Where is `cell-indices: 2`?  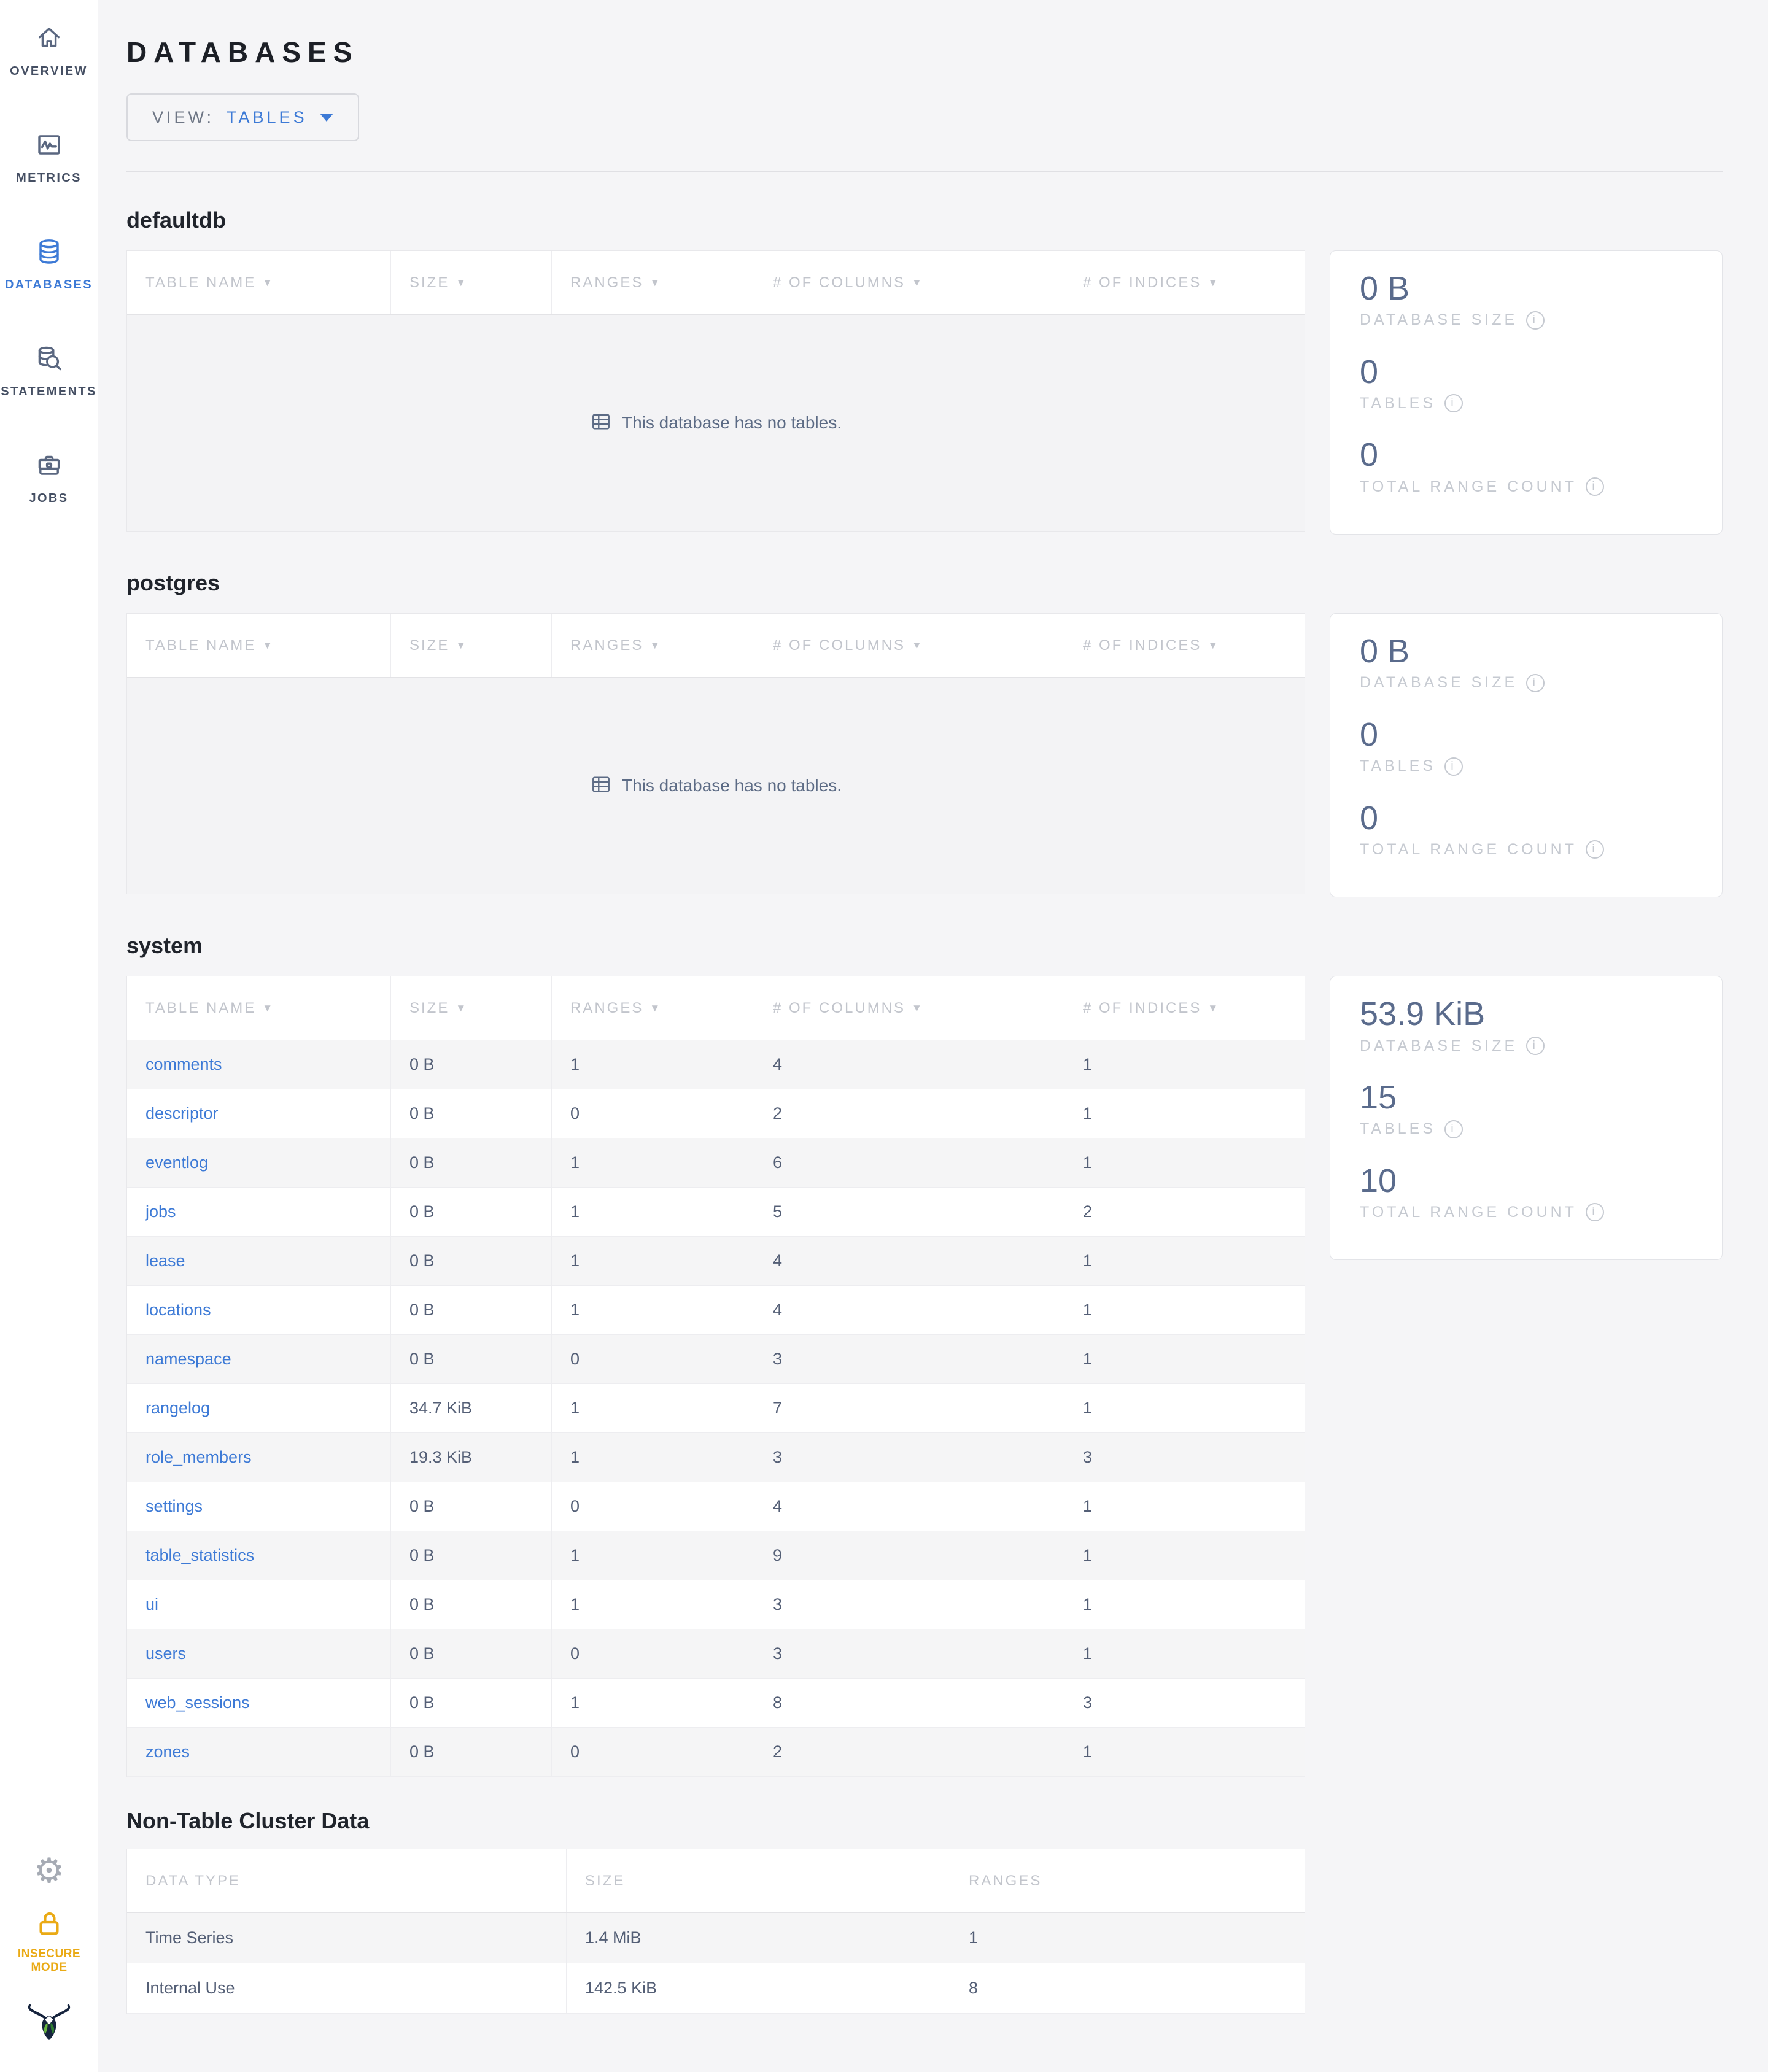
cell-indices: 2 is located at coordinates (1088, 1211).